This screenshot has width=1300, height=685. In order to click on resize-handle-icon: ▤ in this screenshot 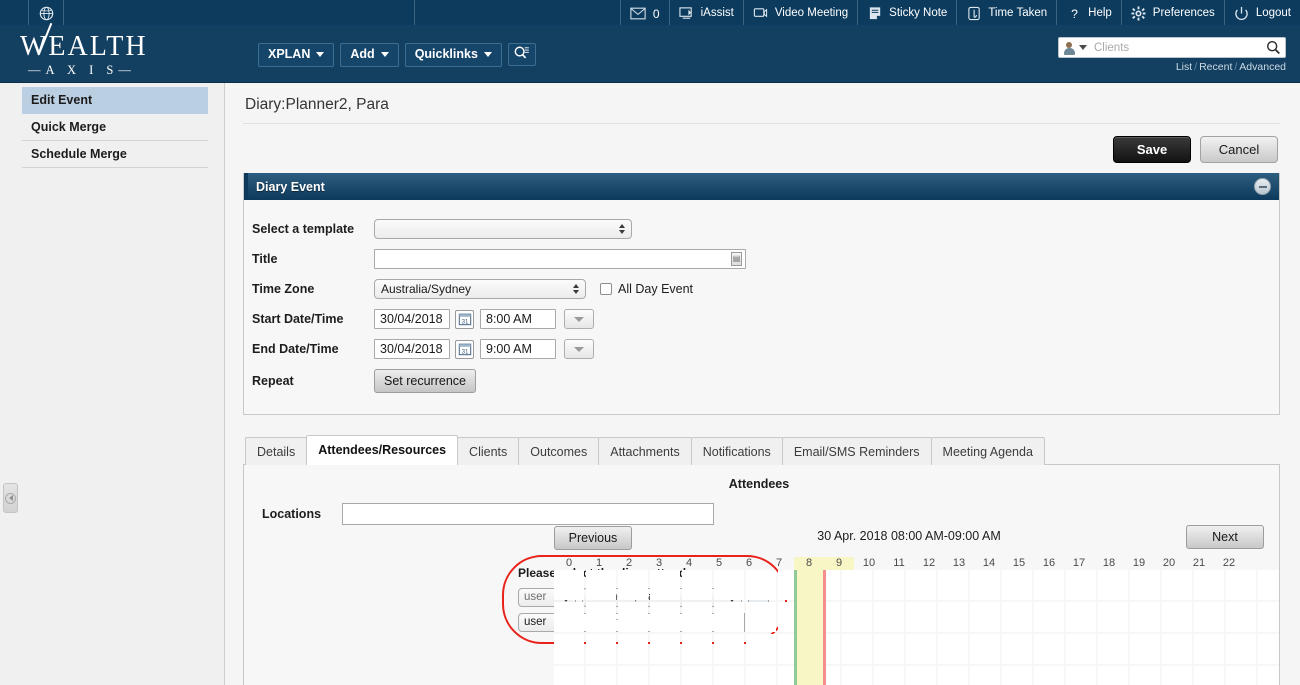, I will do `click(736, 259)`.